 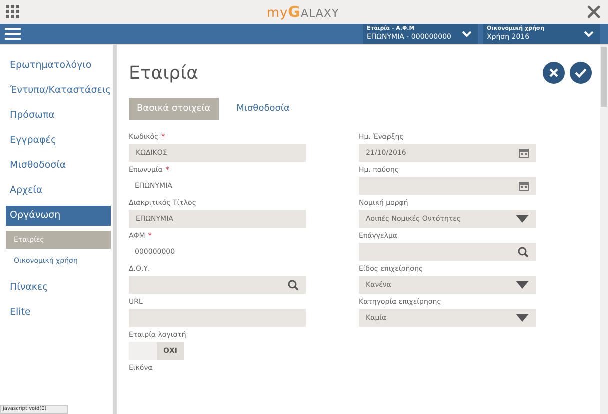 I want to click on cancel-button, so click(x=554, y=73).